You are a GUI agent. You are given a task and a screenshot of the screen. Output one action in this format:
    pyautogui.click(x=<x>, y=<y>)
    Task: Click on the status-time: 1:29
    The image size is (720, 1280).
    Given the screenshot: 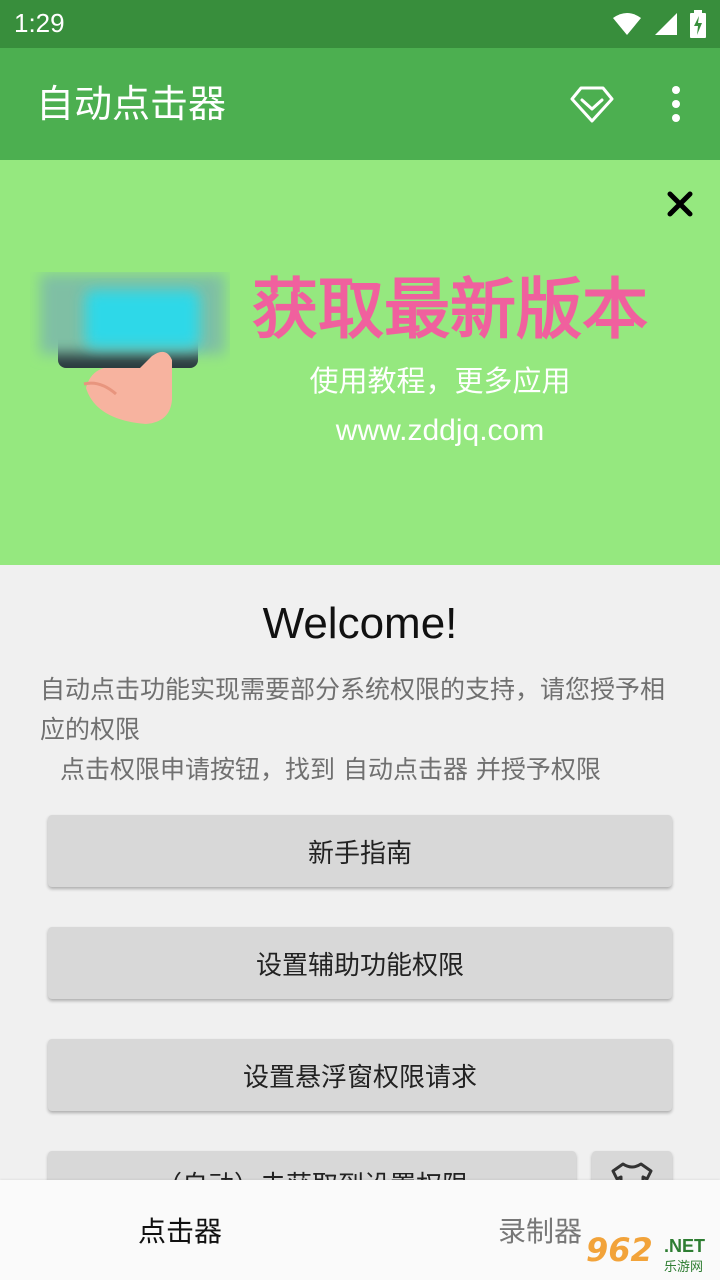 What is the action you would take?
    pyautogui.click(x=39, y=23)
    